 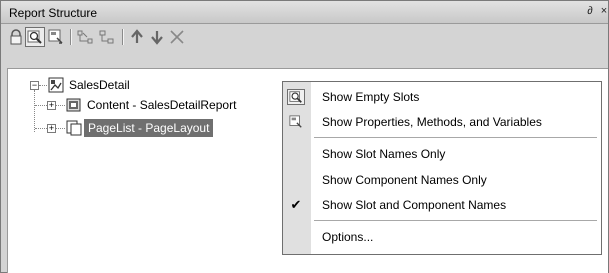 What do you see at coordinates (56, 85) in the screenshot?
I see `report-icon` at bounding box center [56, 85].